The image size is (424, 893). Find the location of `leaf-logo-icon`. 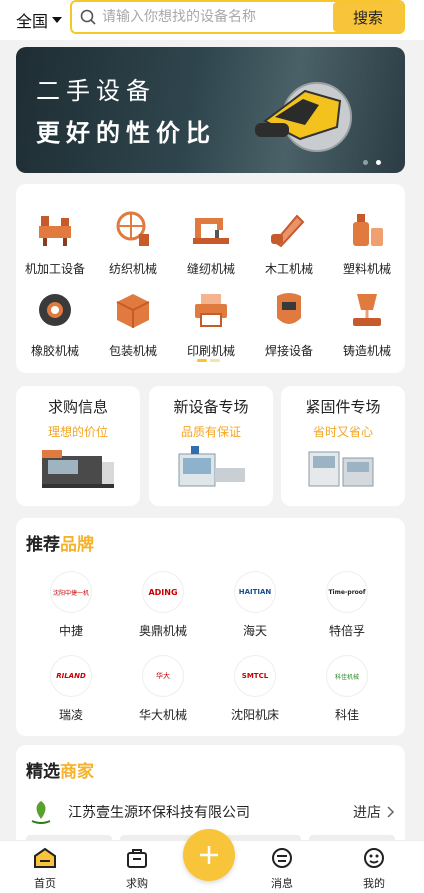

leaf-logo-icon is located at coordinates (41, 812).